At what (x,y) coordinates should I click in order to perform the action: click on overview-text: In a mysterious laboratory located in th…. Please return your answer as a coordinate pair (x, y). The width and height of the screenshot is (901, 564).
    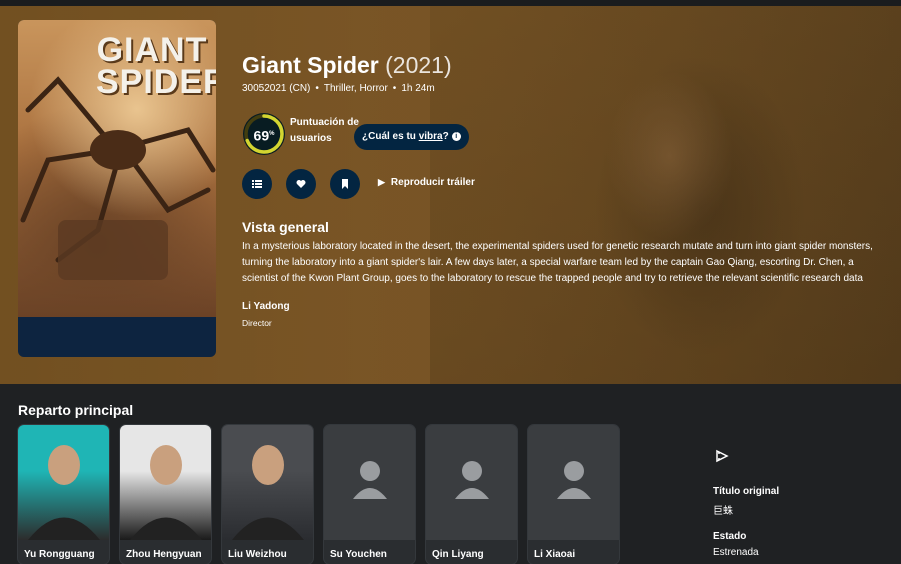
    Looking at the image, I should click on (557, 262).